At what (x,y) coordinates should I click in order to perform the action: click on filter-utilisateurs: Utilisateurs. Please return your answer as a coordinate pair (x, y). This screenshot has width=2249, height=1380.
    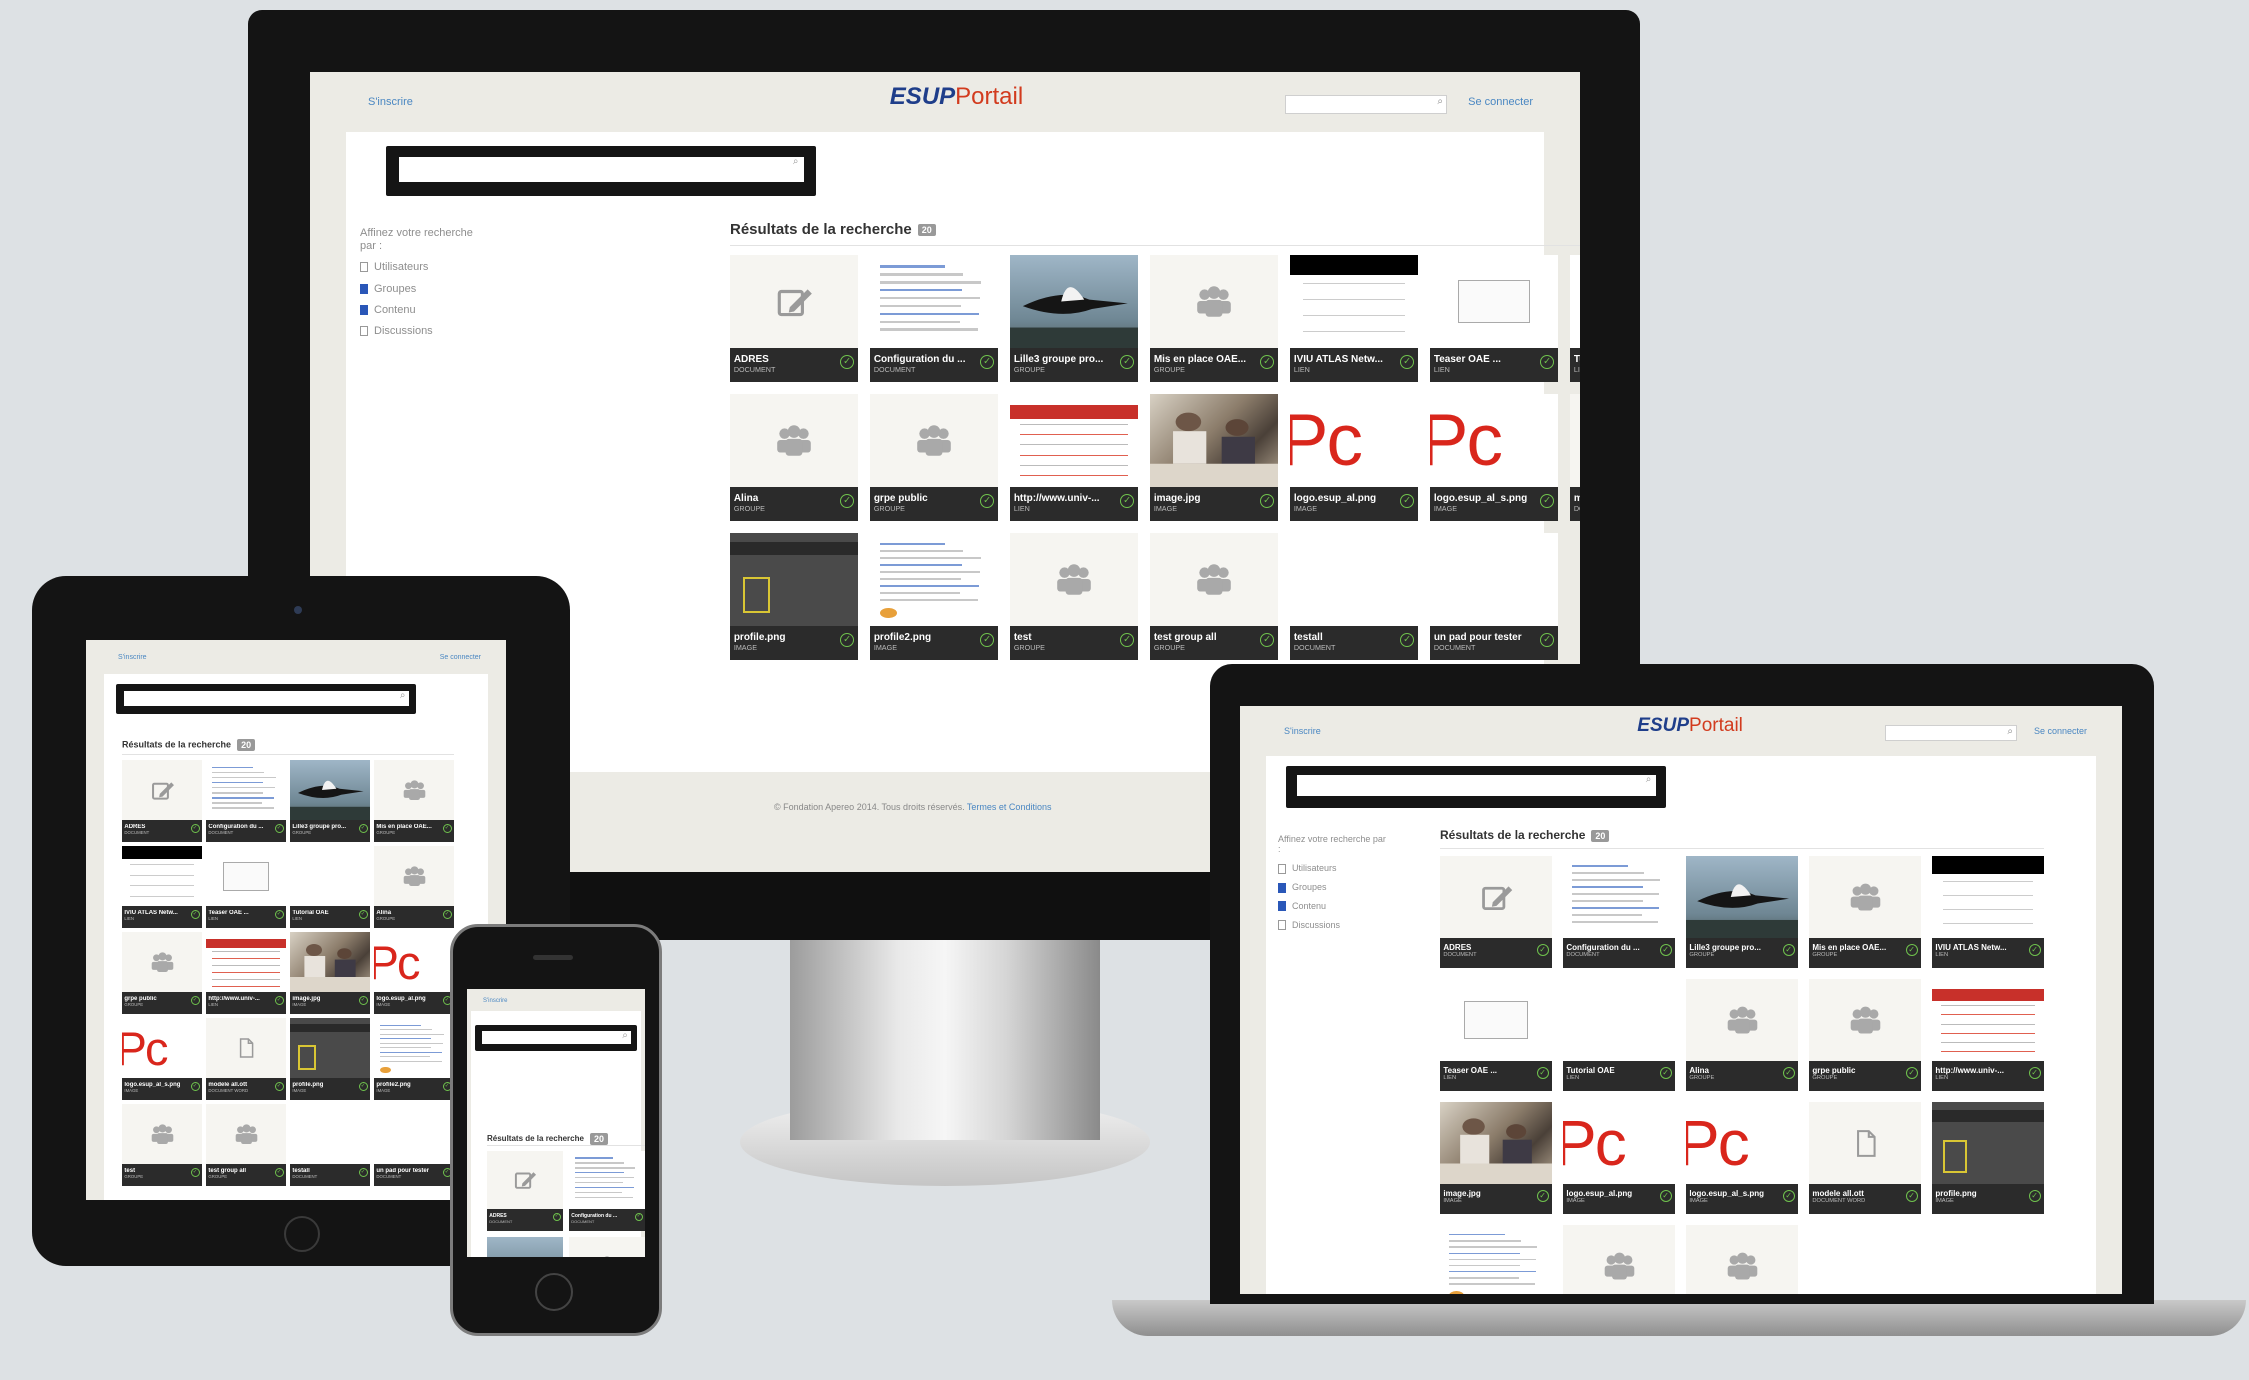
    Looking at the image, I should click on (1333, 868).